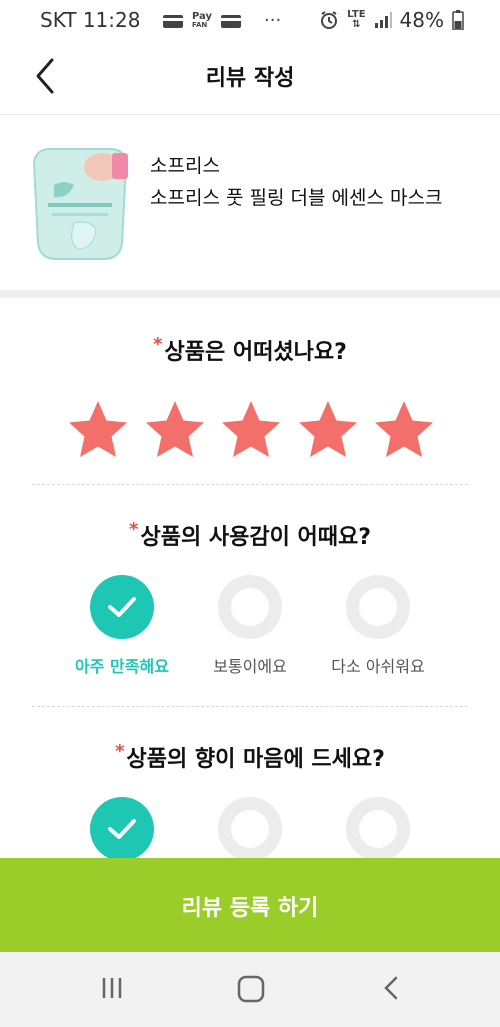 This screenshot has width=500, height=1027. Describe the element at coordinates (250, 908) in the screenshot. I see `submit-label: 리뷰 등록 하기` at that location.